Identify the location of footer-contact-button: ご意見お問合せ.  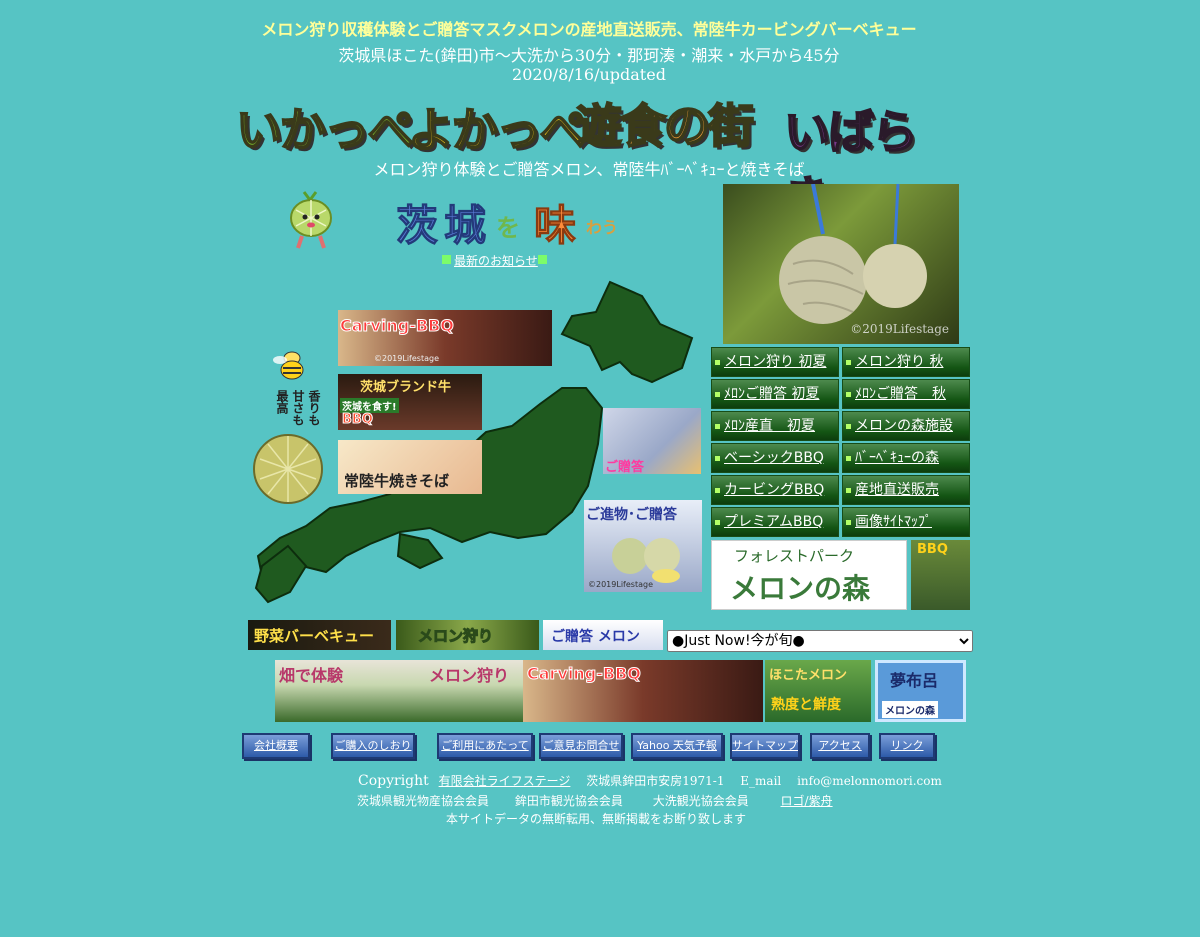
(581, 746).